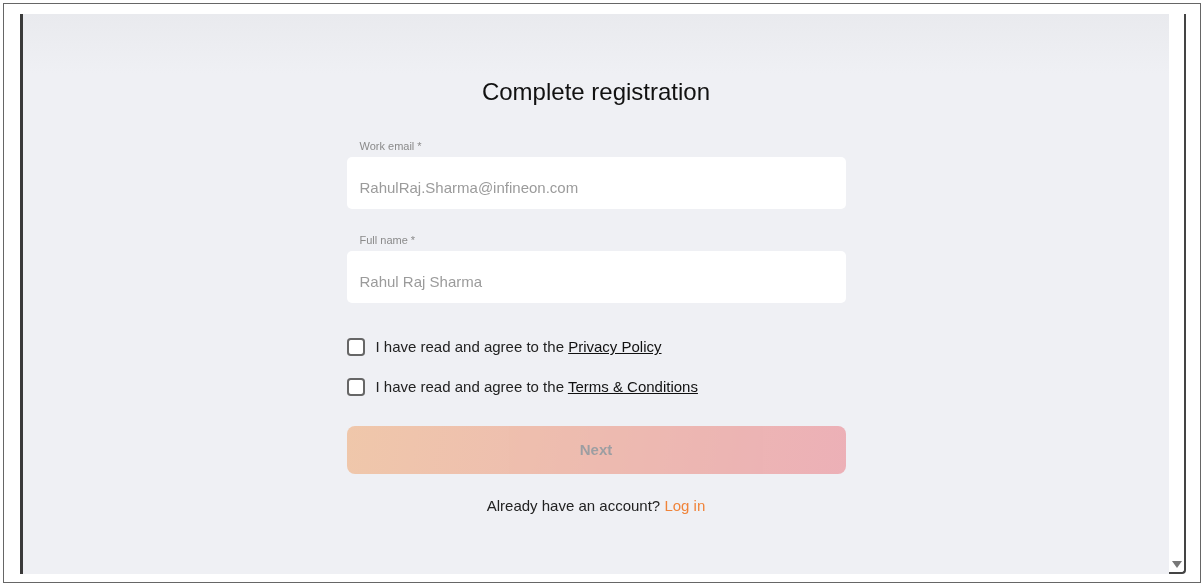 Image resolution: width=1204 pixels, height=586 pixels. What do you see at coordinates (632, 387) in the screenshot?
I see `policy-link: Terms & Conditions` at bounding box center [632, 387].